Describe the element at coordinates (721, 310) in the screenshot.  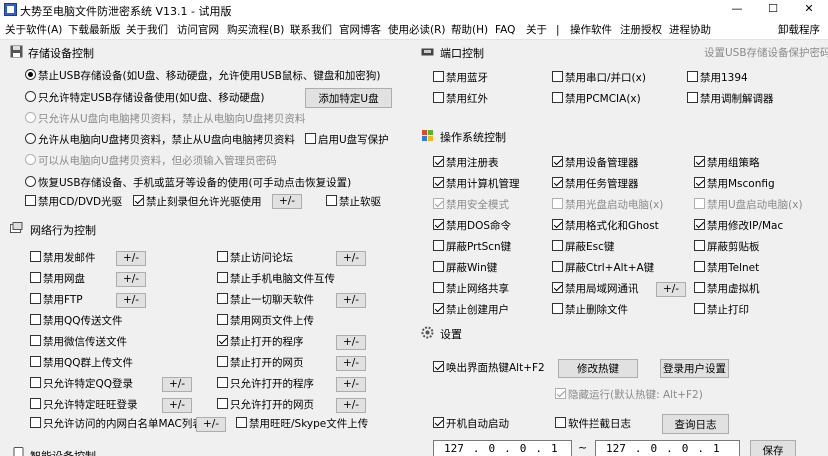
I see `os-option-checkbox: 禁止打印` at that location.